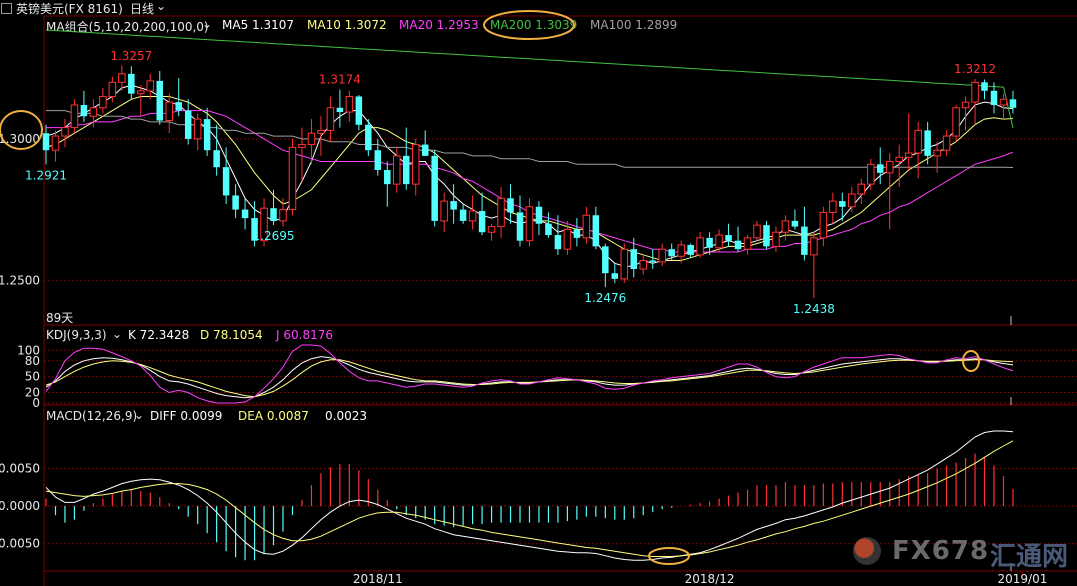 The height and width of the screenshot is (586, 1077). Describe the element at coordinates (46, 175) in the screenshot. I see `price-annotation: 1.2921` at that location.